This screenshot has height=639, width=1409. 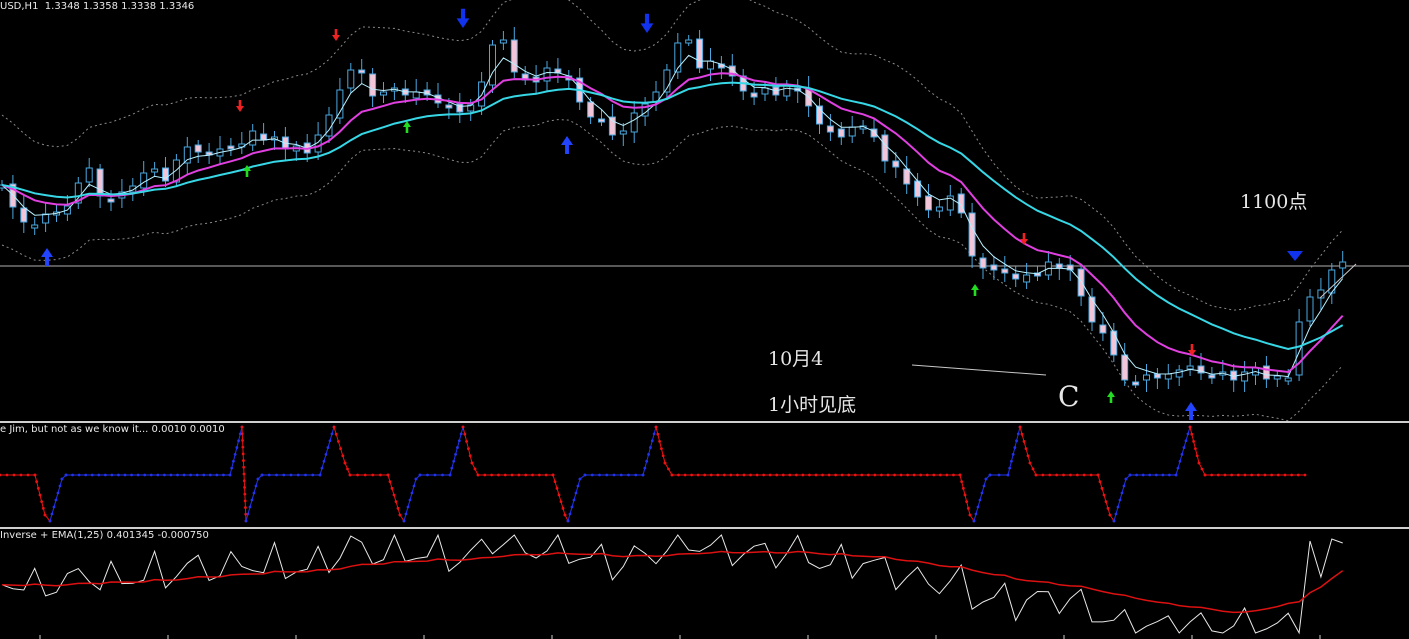 I want to click on sell-arrow-icon, so click(x=647, y=23).